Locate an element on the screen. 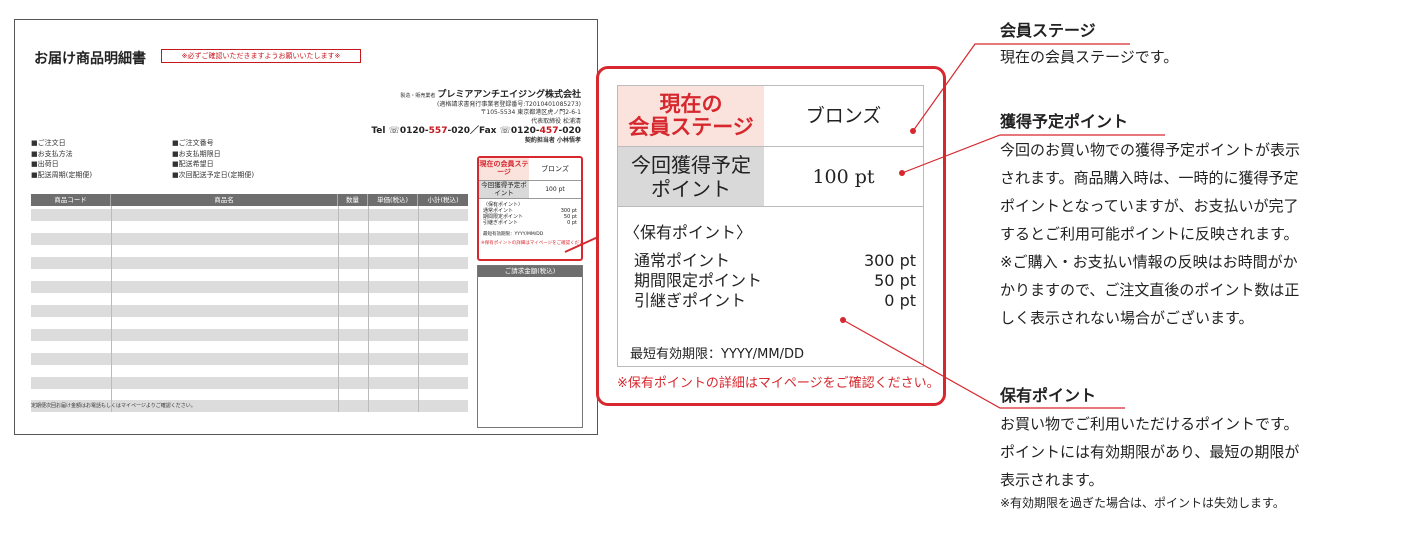 Image resolution: width=1401 pixels, height=560 pixels. company-name: プレミアアンチエイジング株式会社 is located at coordinates (509, 95).